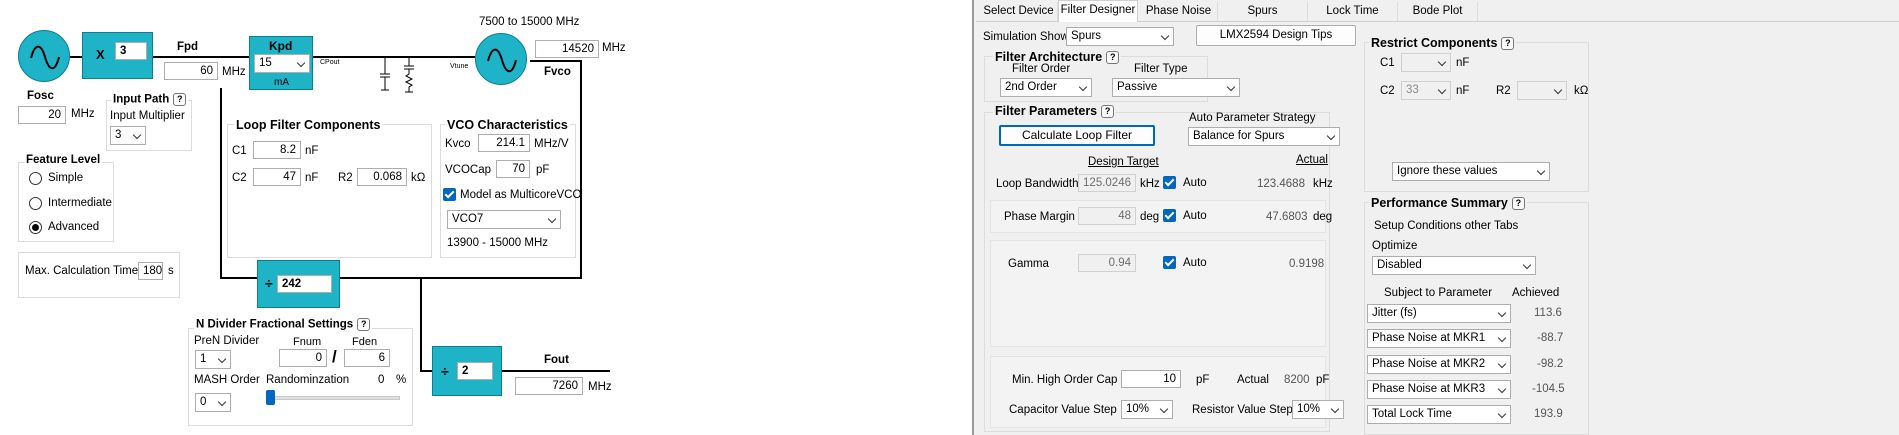 The image size is (1899, 435). I want to click on resistor-step-value: 10%, so click(1309, 409).